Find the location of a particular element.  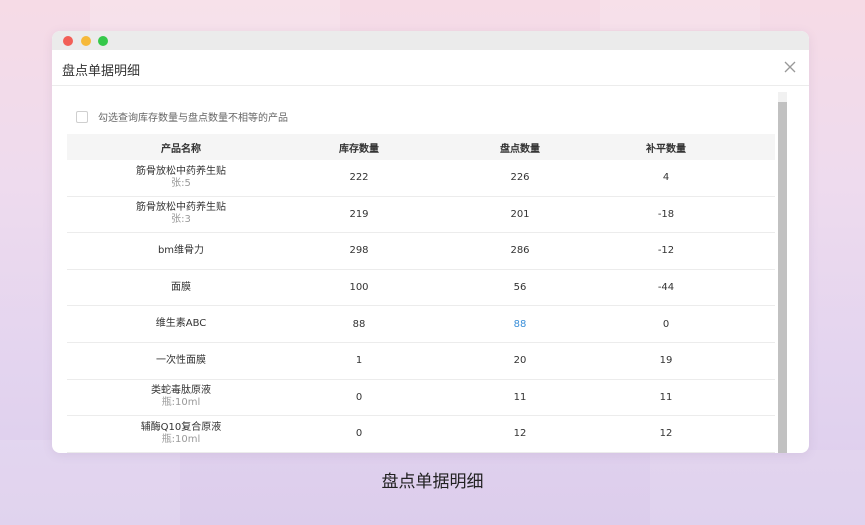

filter-label: 勾选查询库存数量与盘点数量不相等的产品 is located at coordinates (193, 118).